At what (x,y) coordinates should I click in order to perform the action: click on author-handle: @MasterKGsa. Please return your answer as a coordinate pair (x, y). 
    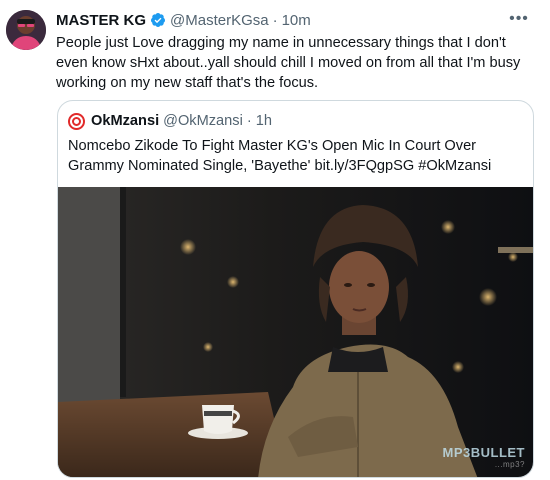
    Looking at the image, I should click on (219, 20).